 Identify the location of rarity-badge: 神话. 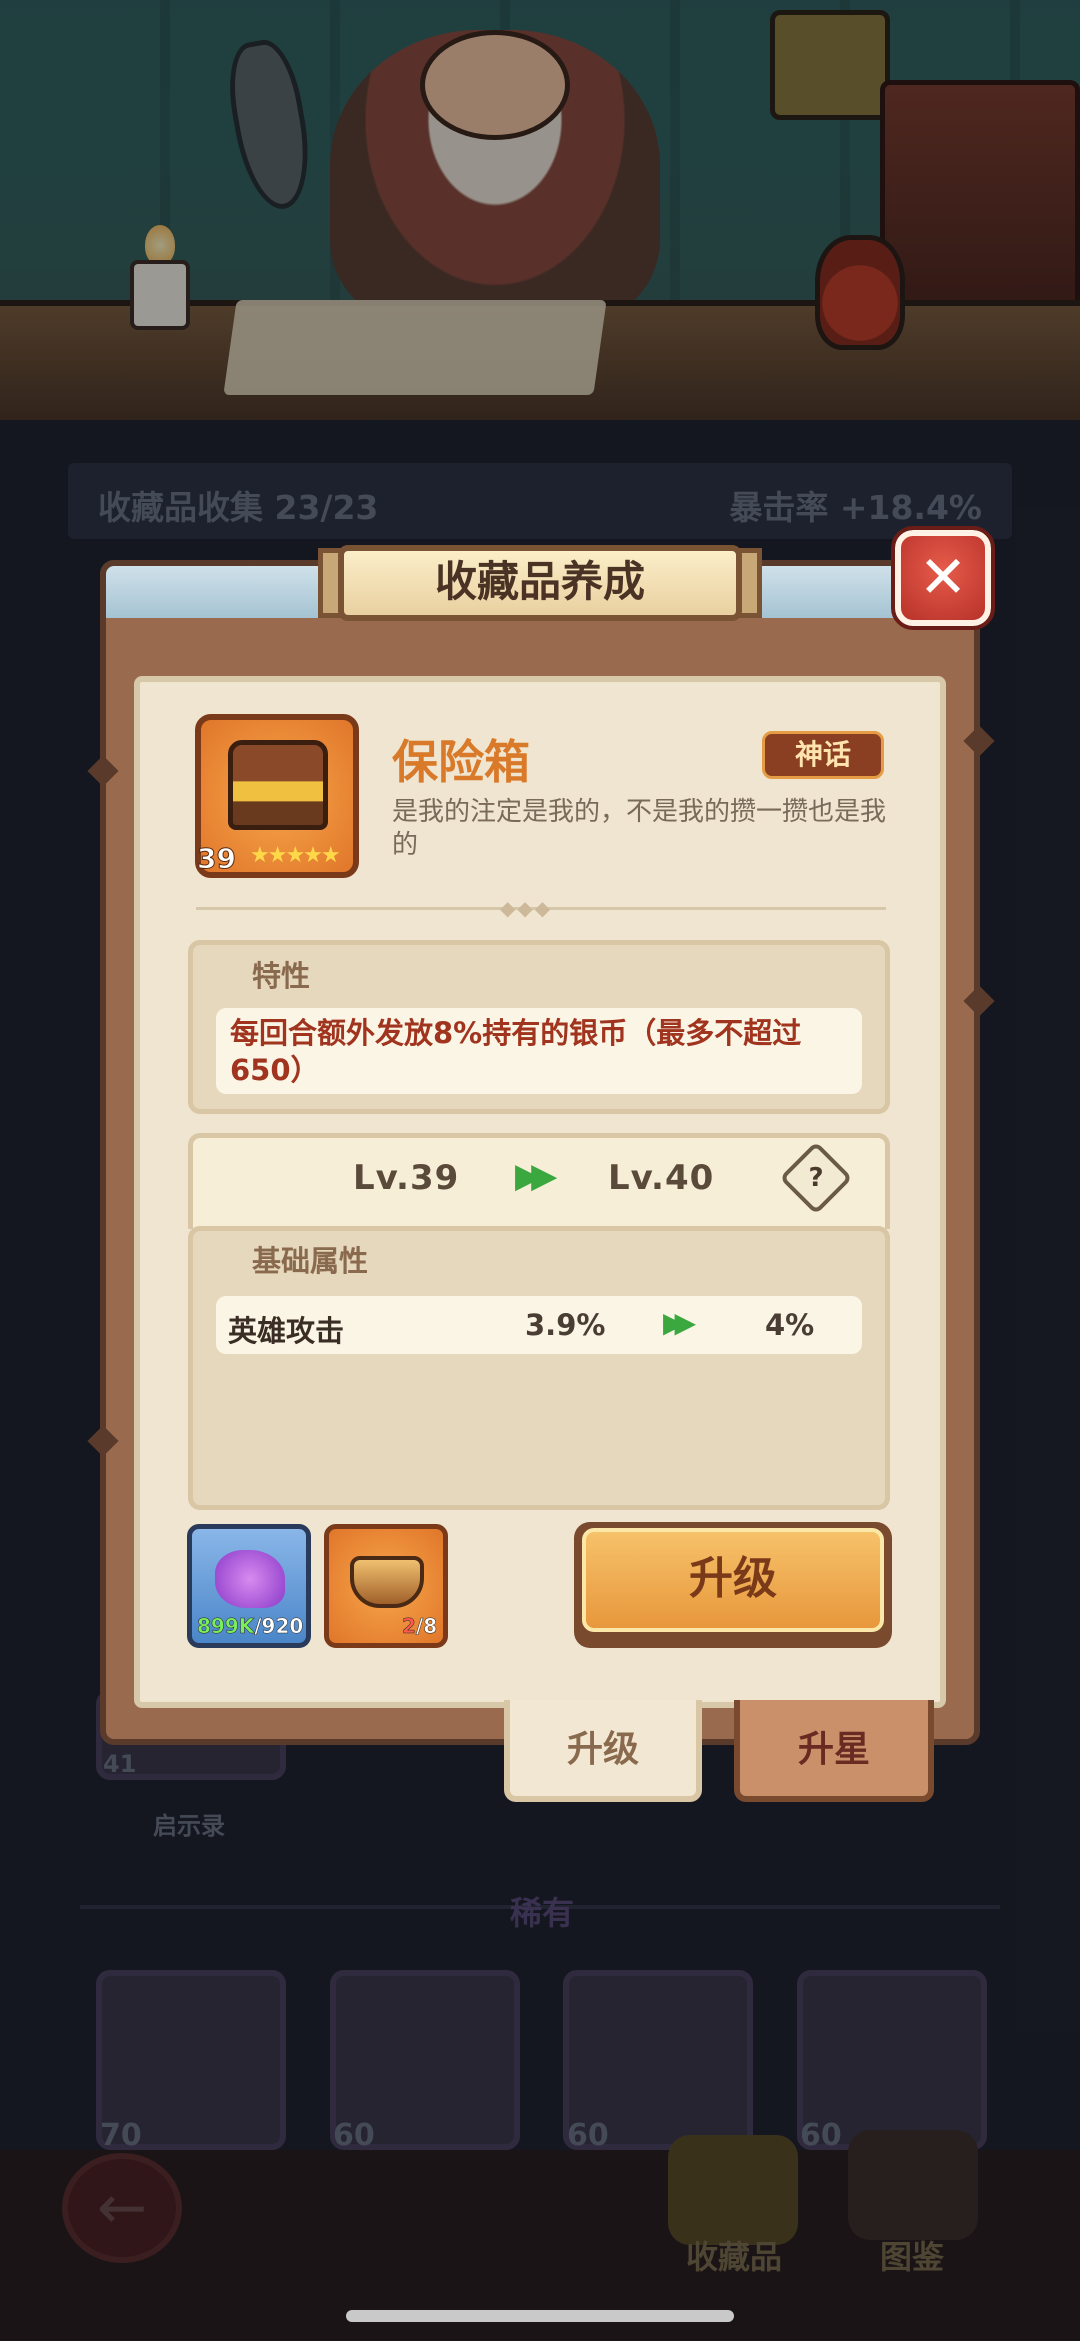
(823, 755).